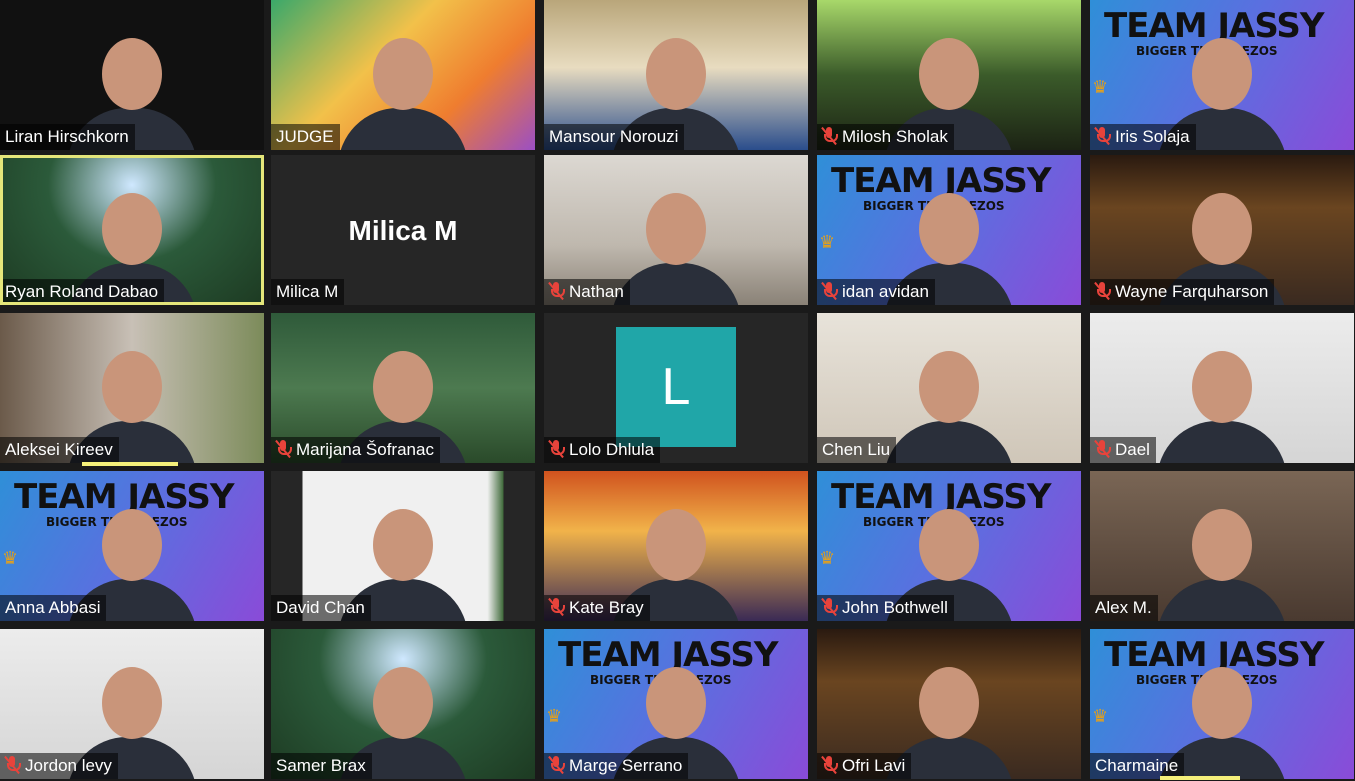 The image size is (1355, 781). I want to click on participant-name-label: Milica M, so click(308, 292).